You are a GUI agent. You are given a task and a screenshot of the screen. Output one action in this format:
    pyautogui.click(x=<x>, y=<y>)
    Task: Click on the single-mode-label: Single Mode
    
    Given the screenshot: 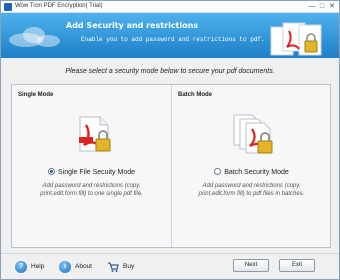 What is the action you would take?
    pyautogui.click(x=36, y=95)
    